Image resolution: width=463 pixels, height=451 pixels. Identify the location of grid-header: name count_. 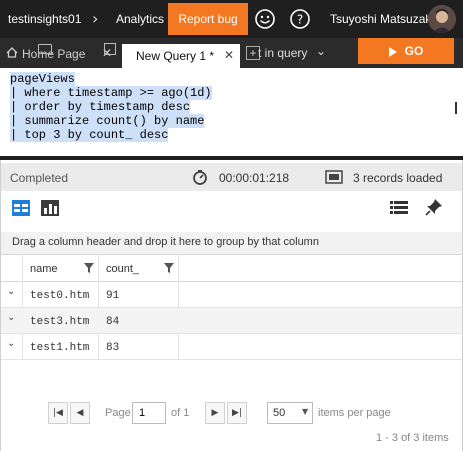
(231, 268).